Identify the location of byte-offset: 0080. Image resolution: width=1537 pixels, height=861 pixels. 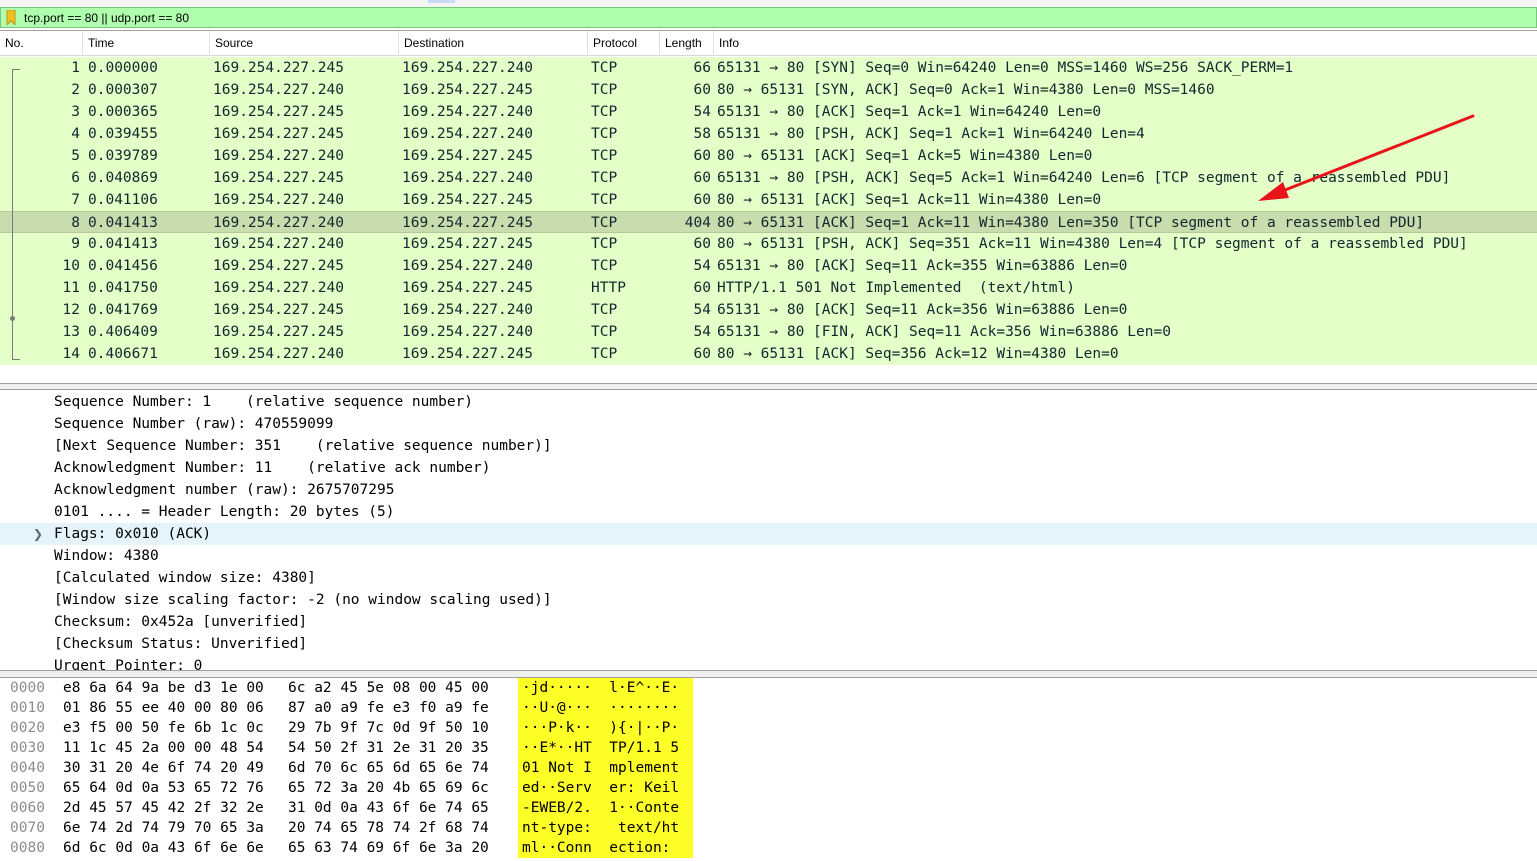
(27, 848).